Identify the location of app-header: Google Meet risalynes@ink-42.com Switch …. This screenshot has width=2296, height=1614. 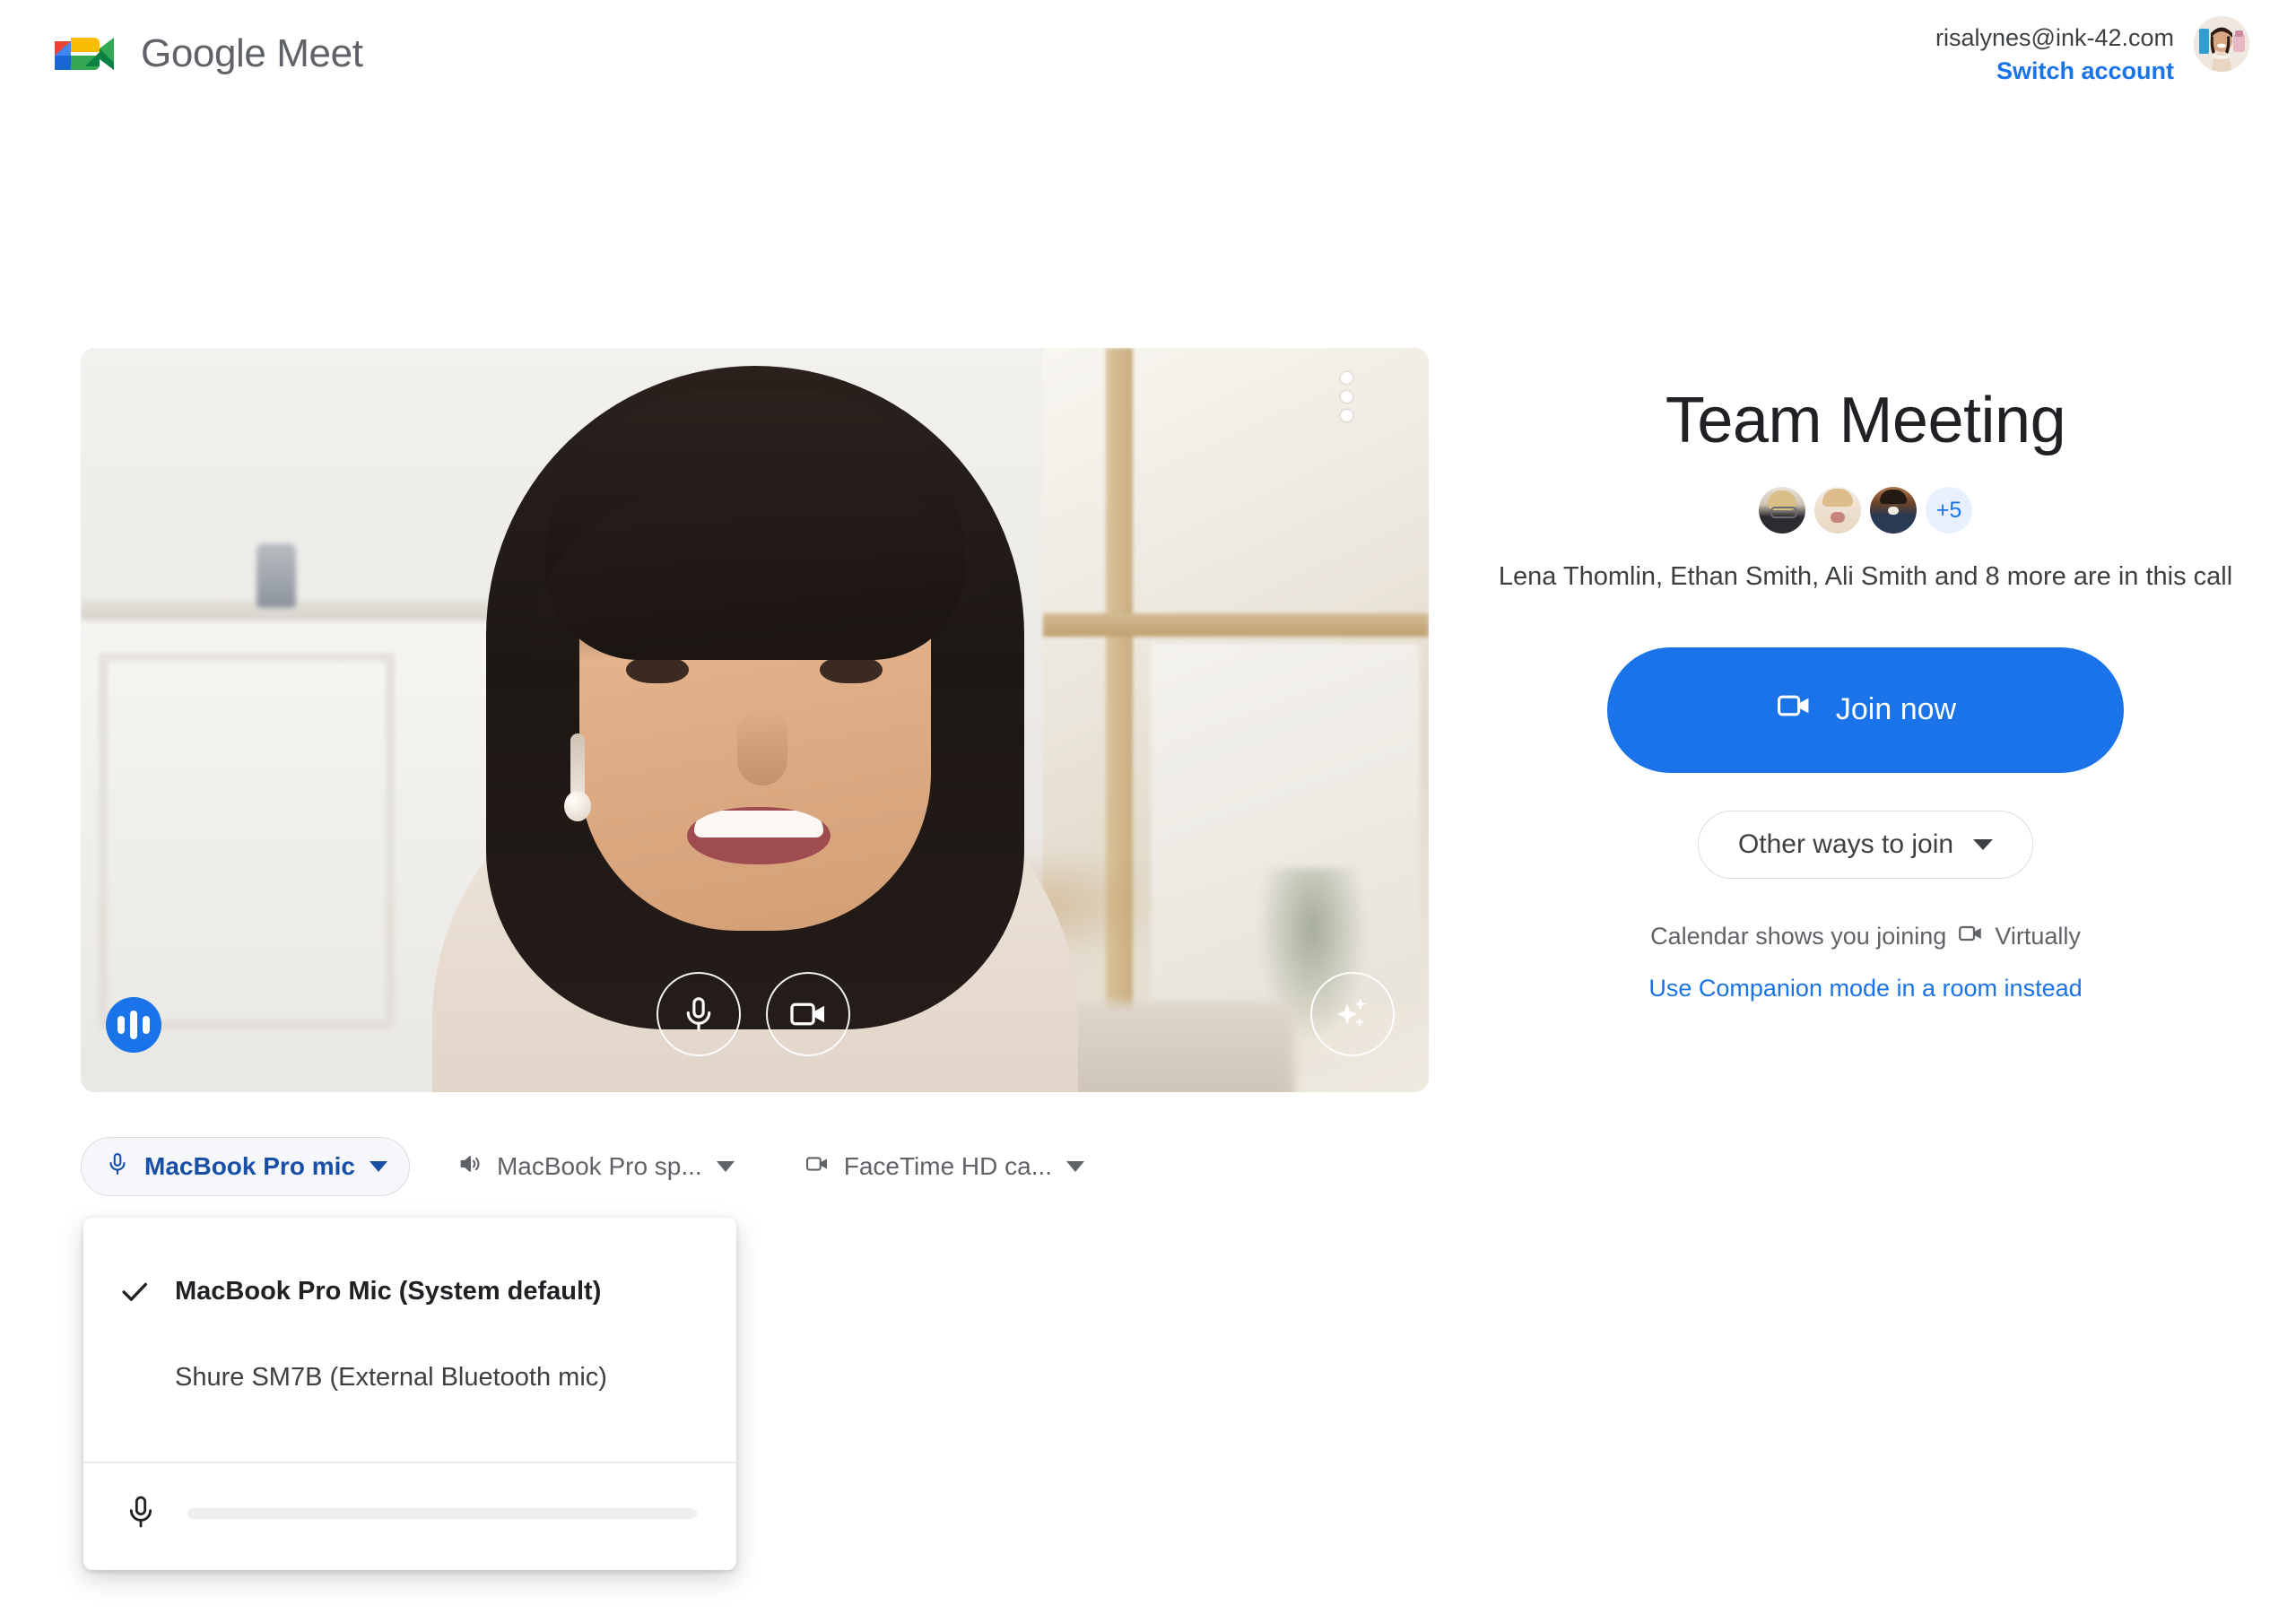
(1148, 58).